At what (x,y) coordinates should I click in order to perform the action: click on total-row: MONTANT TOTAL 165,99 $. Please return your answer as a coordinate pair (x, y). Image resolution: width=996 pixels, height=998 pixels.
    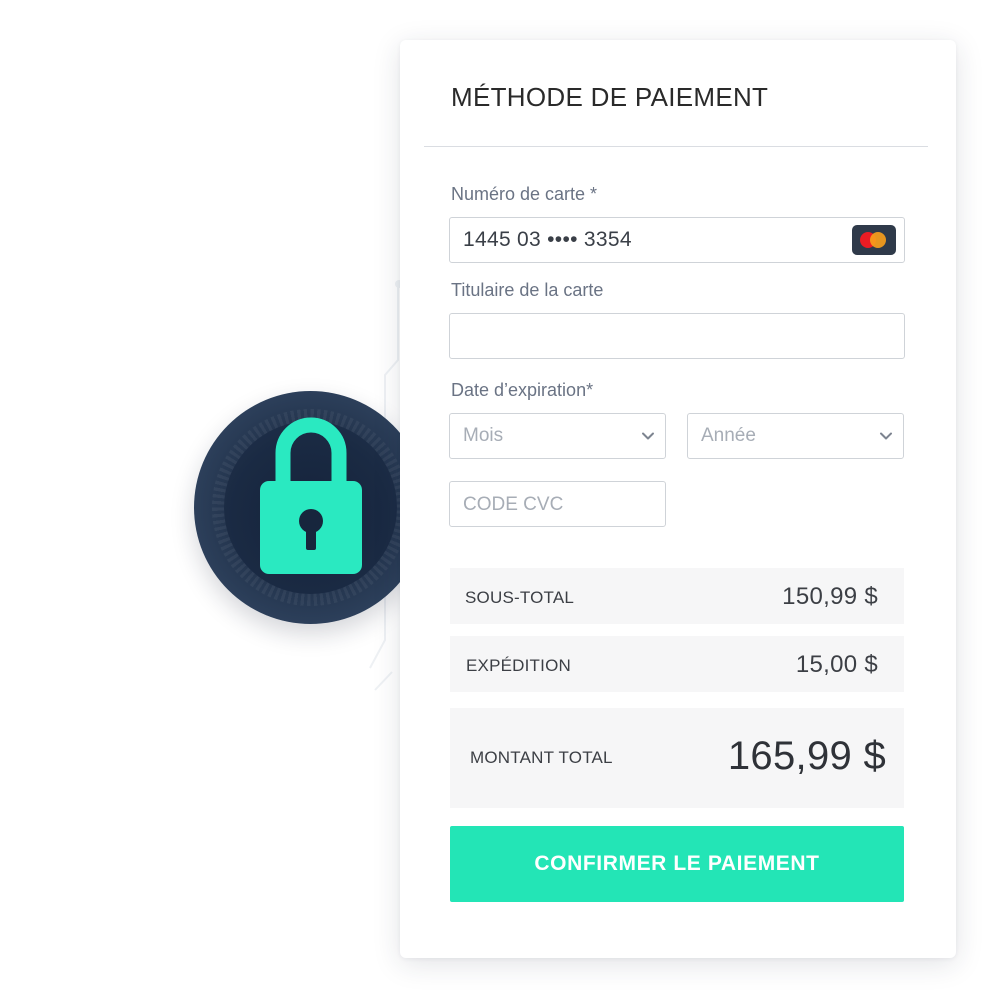
    Looking at the image, I should click on (677, 758).